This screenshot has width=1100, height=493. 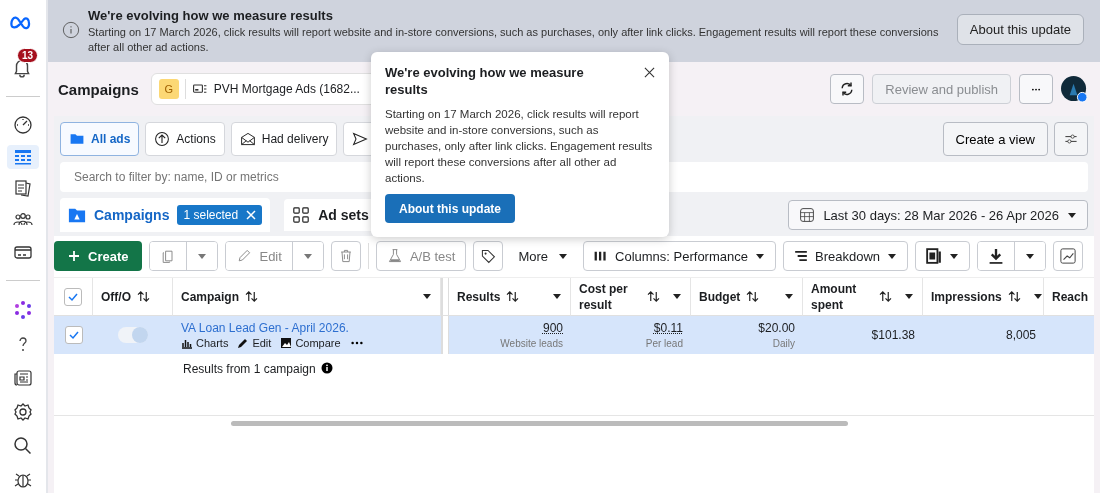 I want to click on table-cell: 8,005, so click(x=1020, y=335).